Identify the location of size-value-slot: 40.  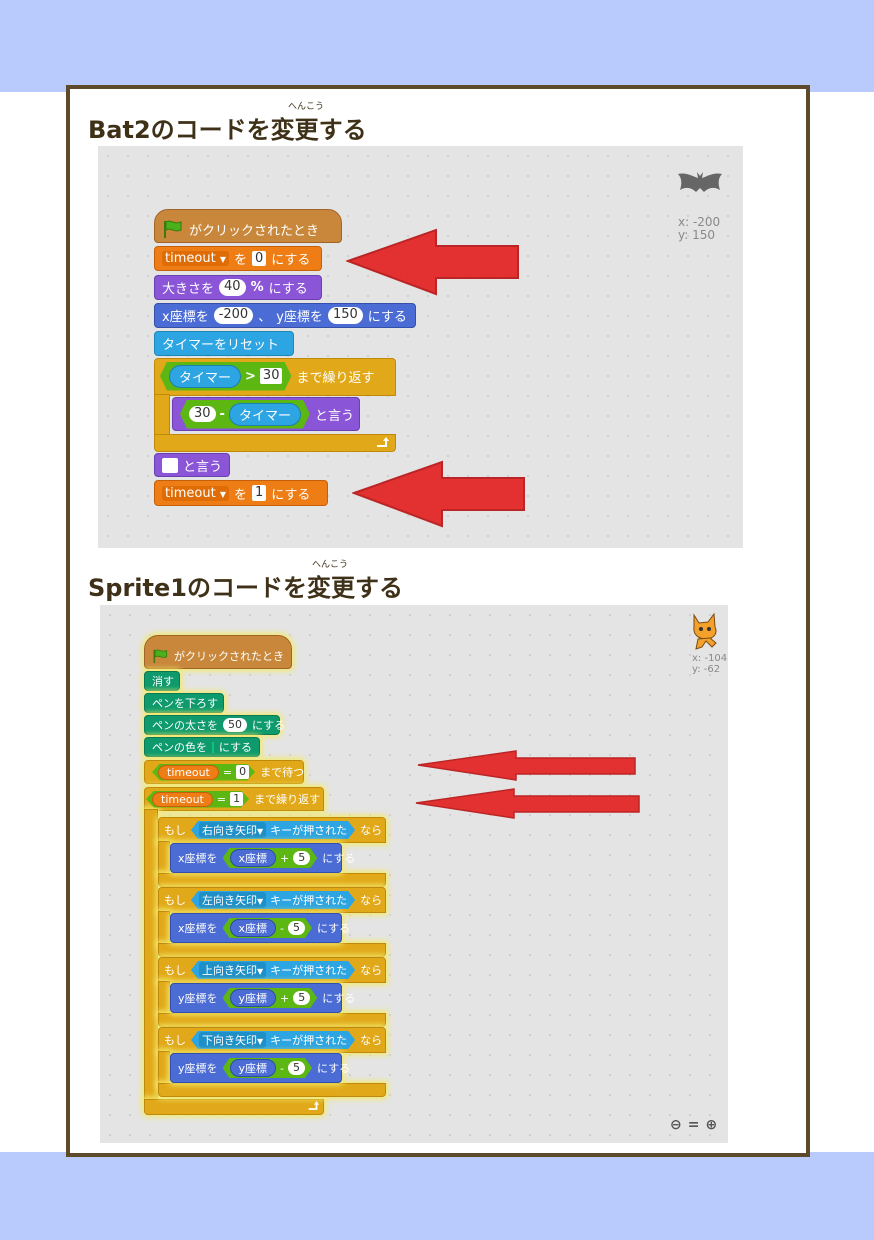
(232, 287).